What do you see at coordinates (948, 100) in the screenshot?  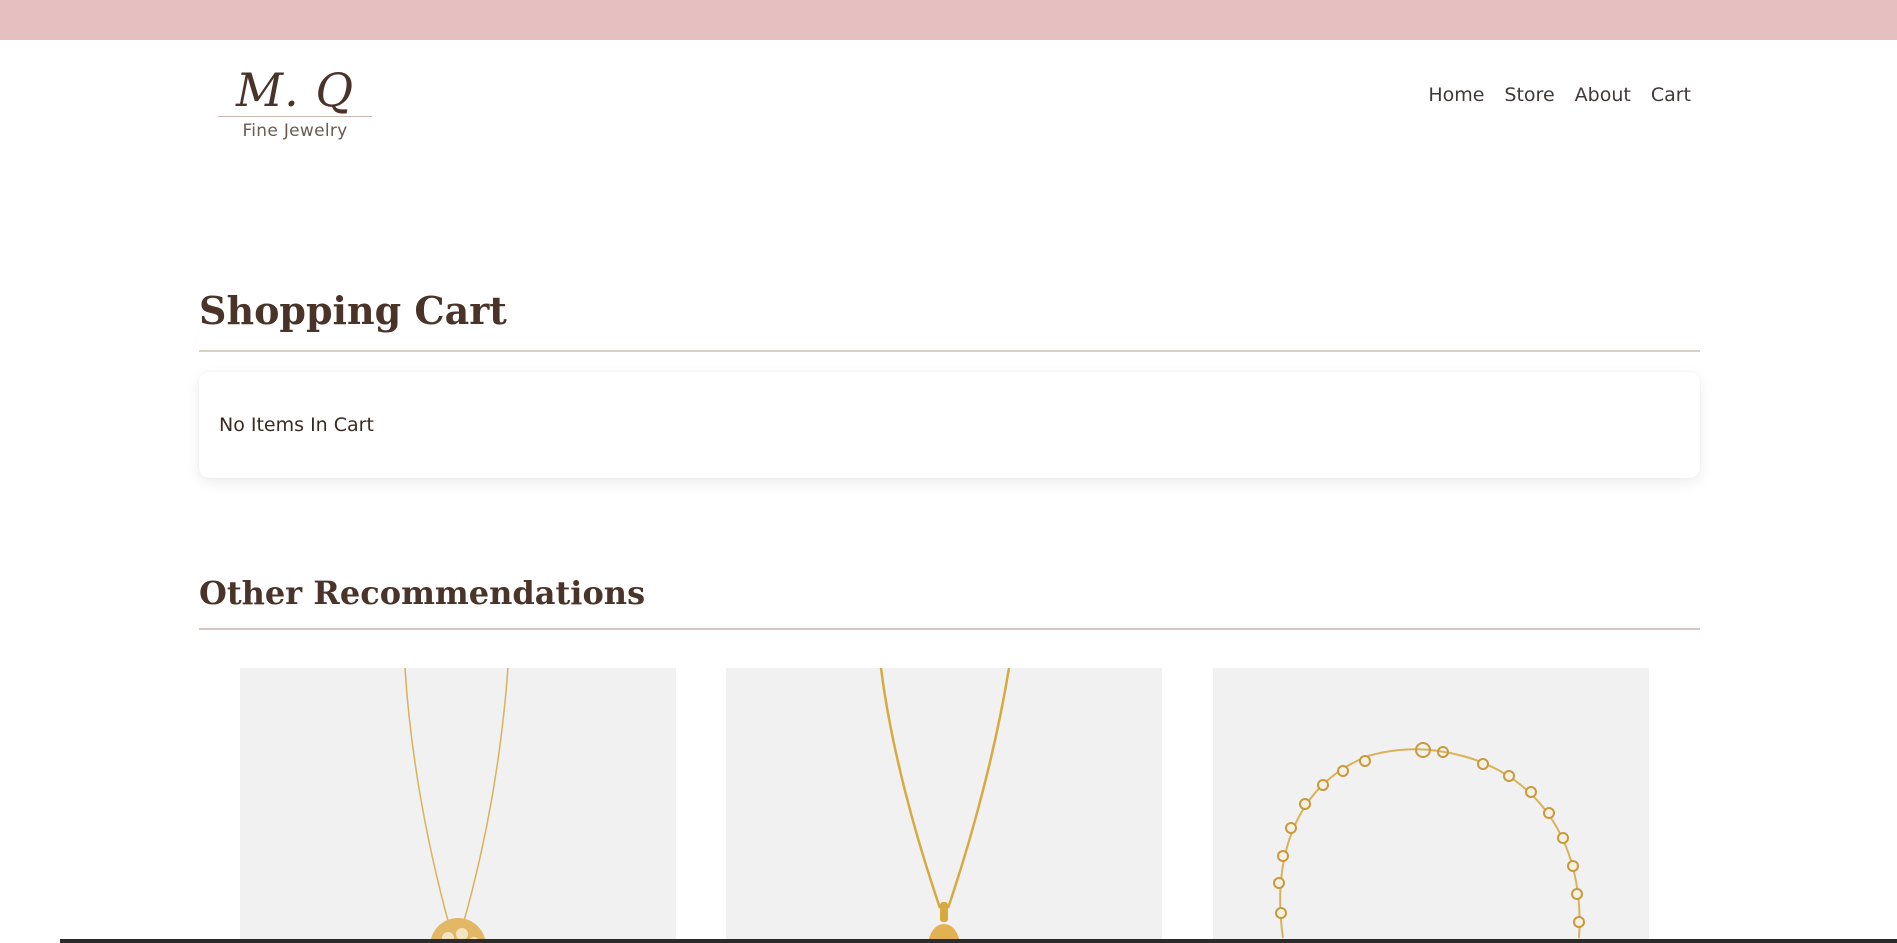 I see `site-header: M. Q Fine Jewelry Home Store About Cart` at bounding box center [948, 100].